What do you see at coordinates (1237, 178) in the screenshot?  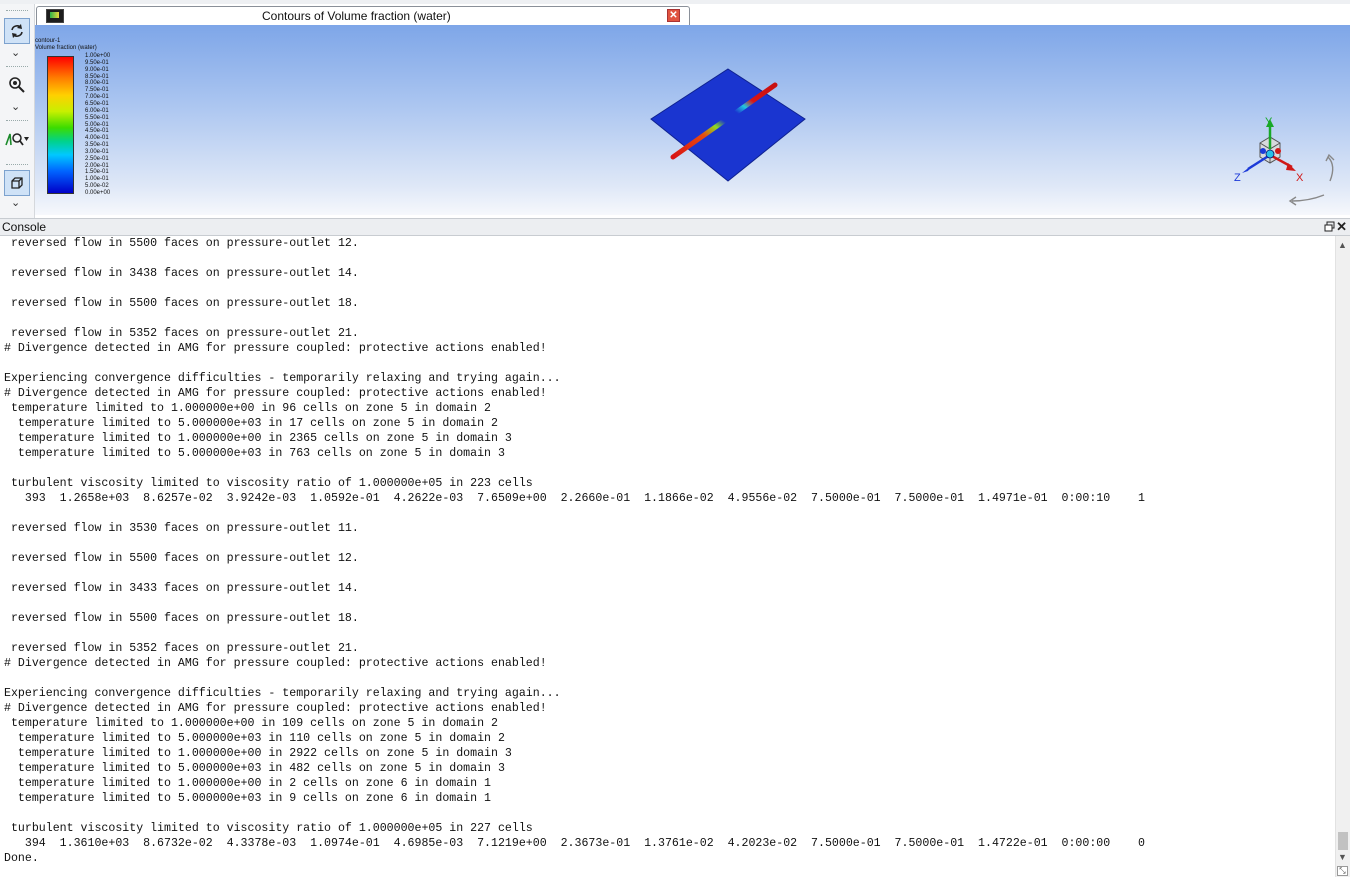 I see `triad-z-label: Z` at bounding box center [1237, 178].